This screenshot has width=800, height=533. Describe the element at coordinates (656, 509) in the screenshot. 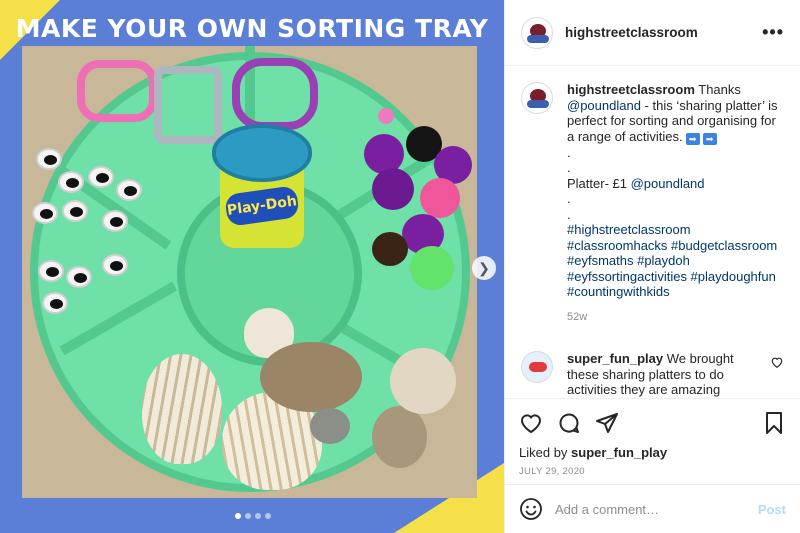

I see `comment-input` at that location.